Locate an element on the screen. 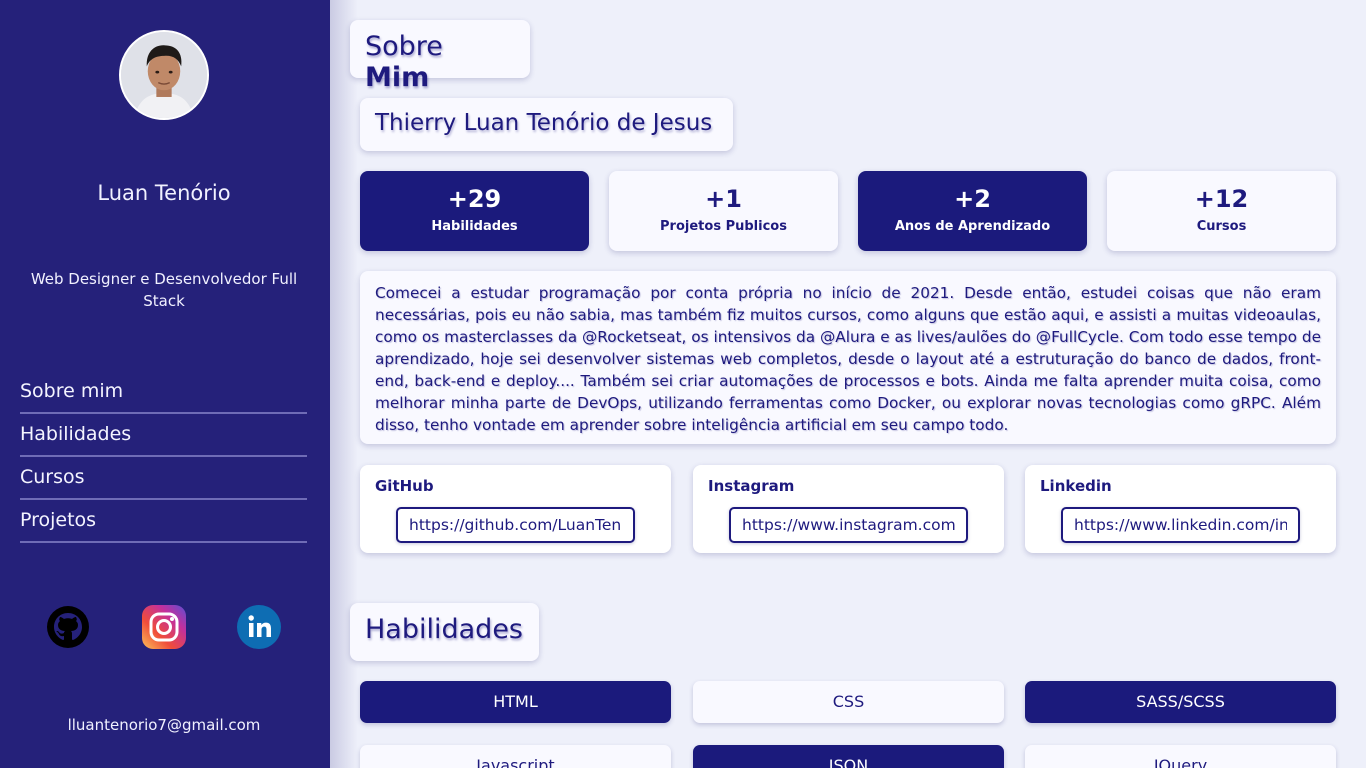  email-address: lluantenorio7@gmail.com is located at coordinates (164, 725).